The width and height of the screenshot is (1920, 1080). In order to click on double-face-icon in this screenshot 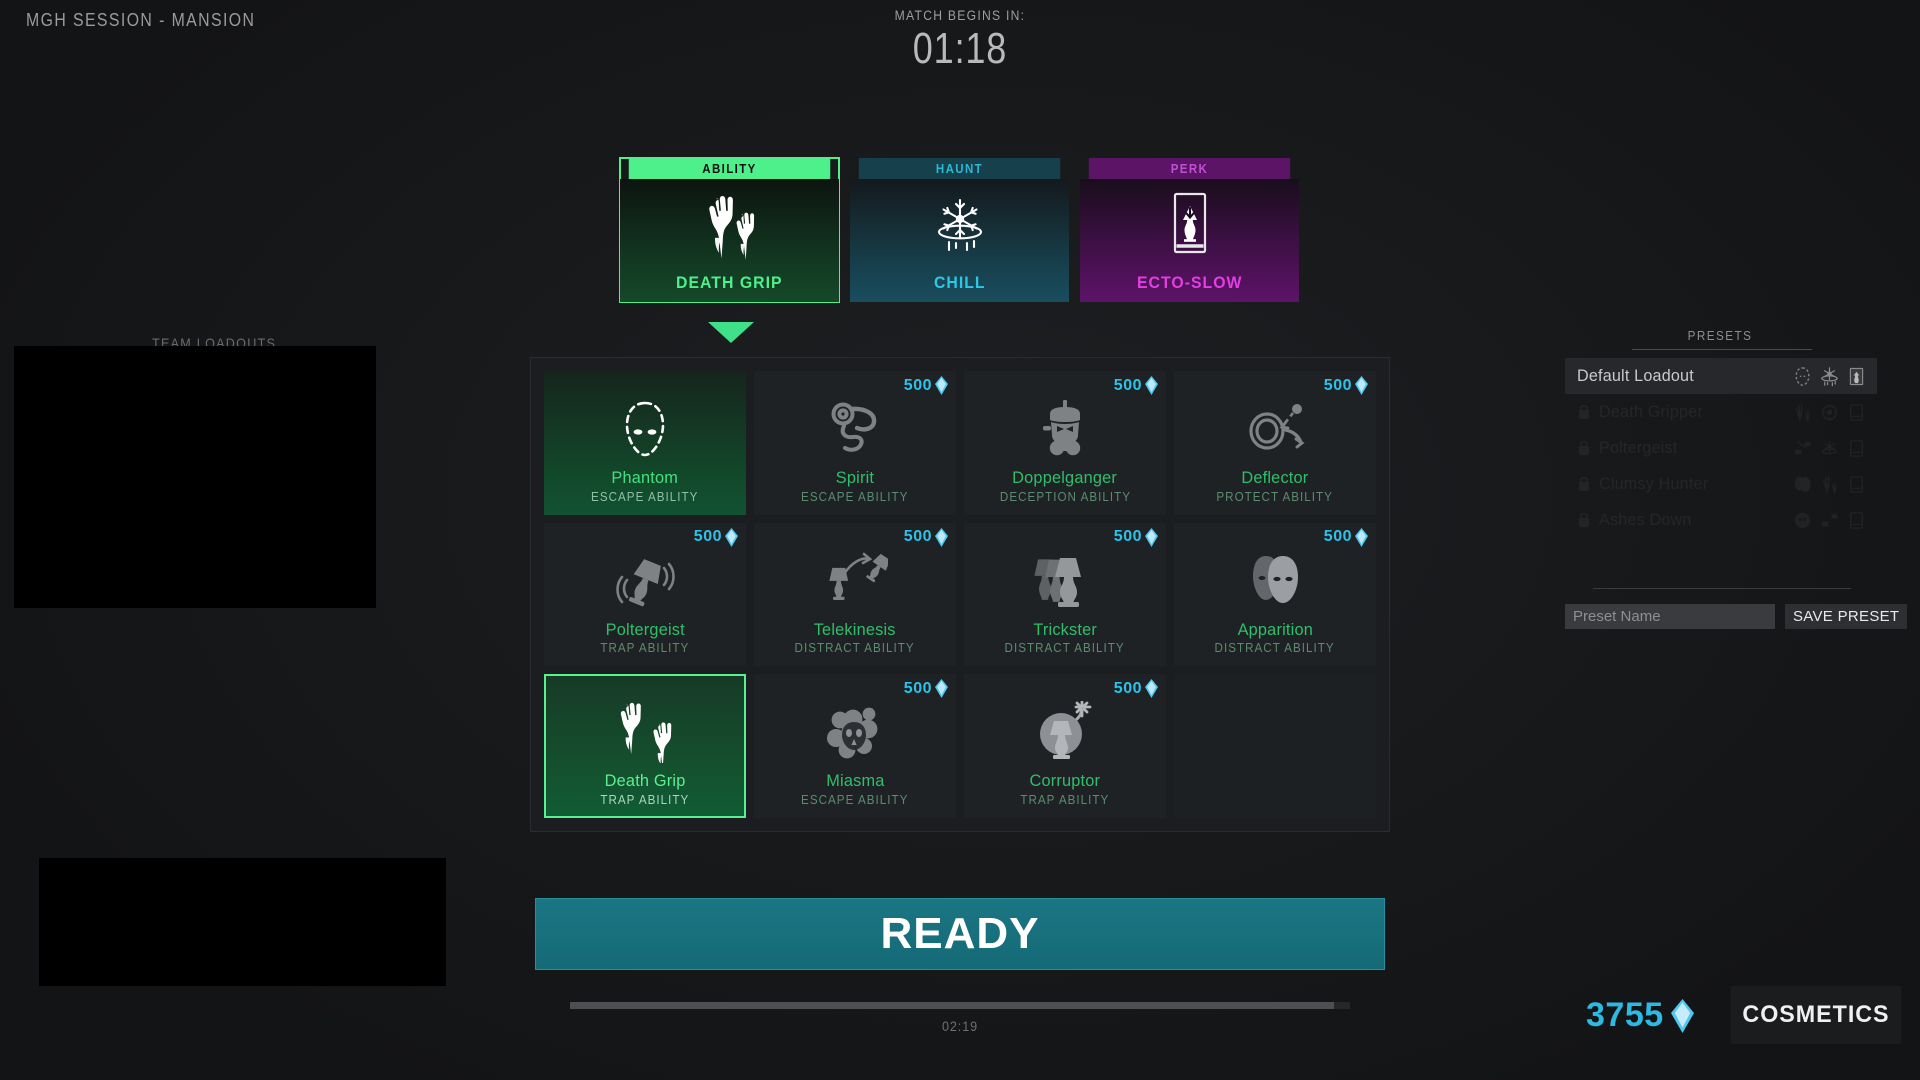, I will do `click(1802, 484)`.